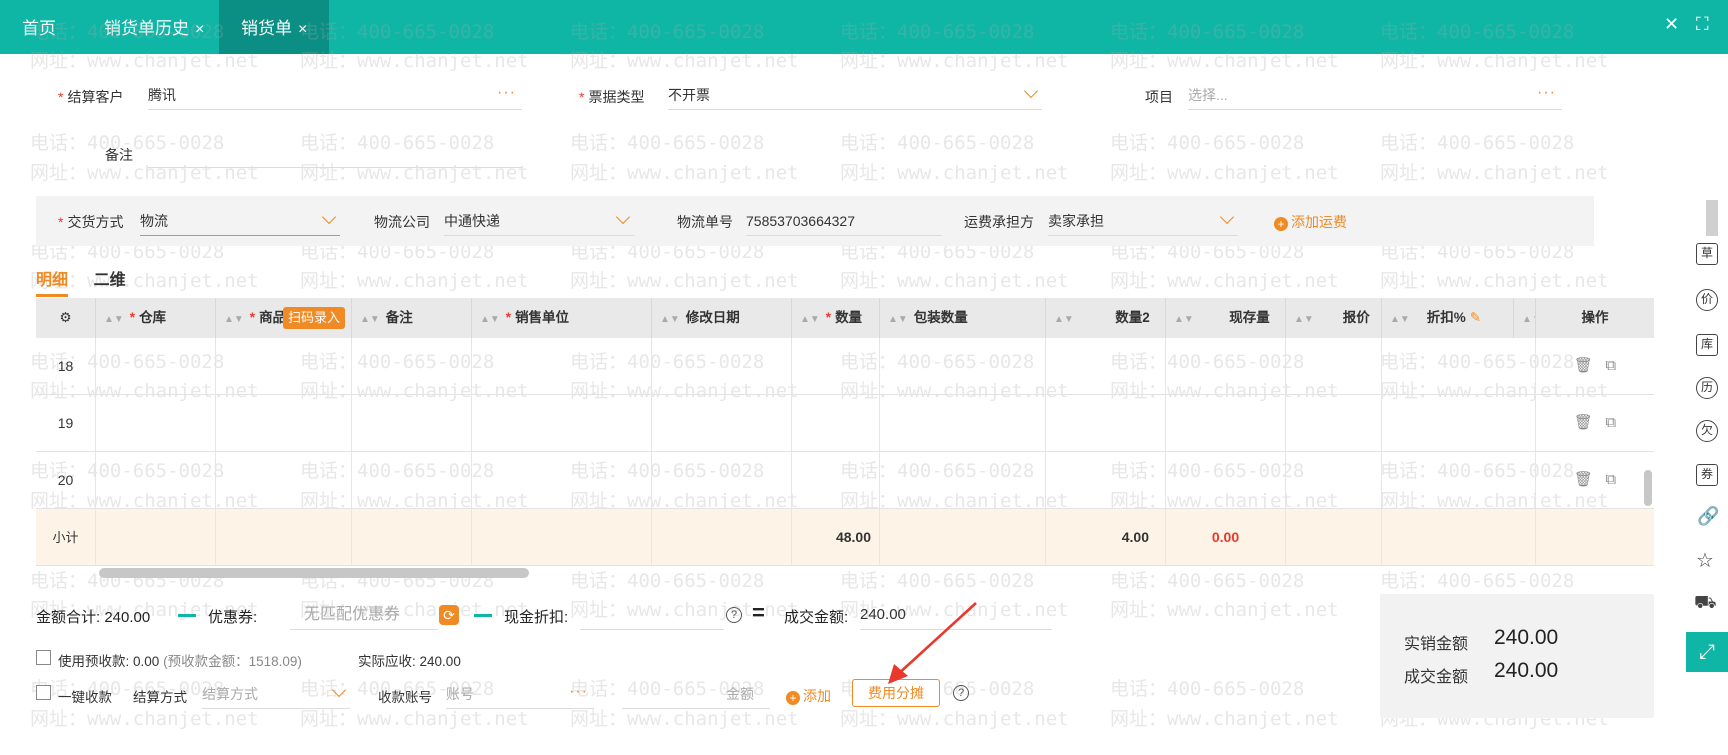  Describe the element at coordinates (963, 318) in the screenshot. I see `column-pack-qty: ▲▼ 包装数量` at that location.